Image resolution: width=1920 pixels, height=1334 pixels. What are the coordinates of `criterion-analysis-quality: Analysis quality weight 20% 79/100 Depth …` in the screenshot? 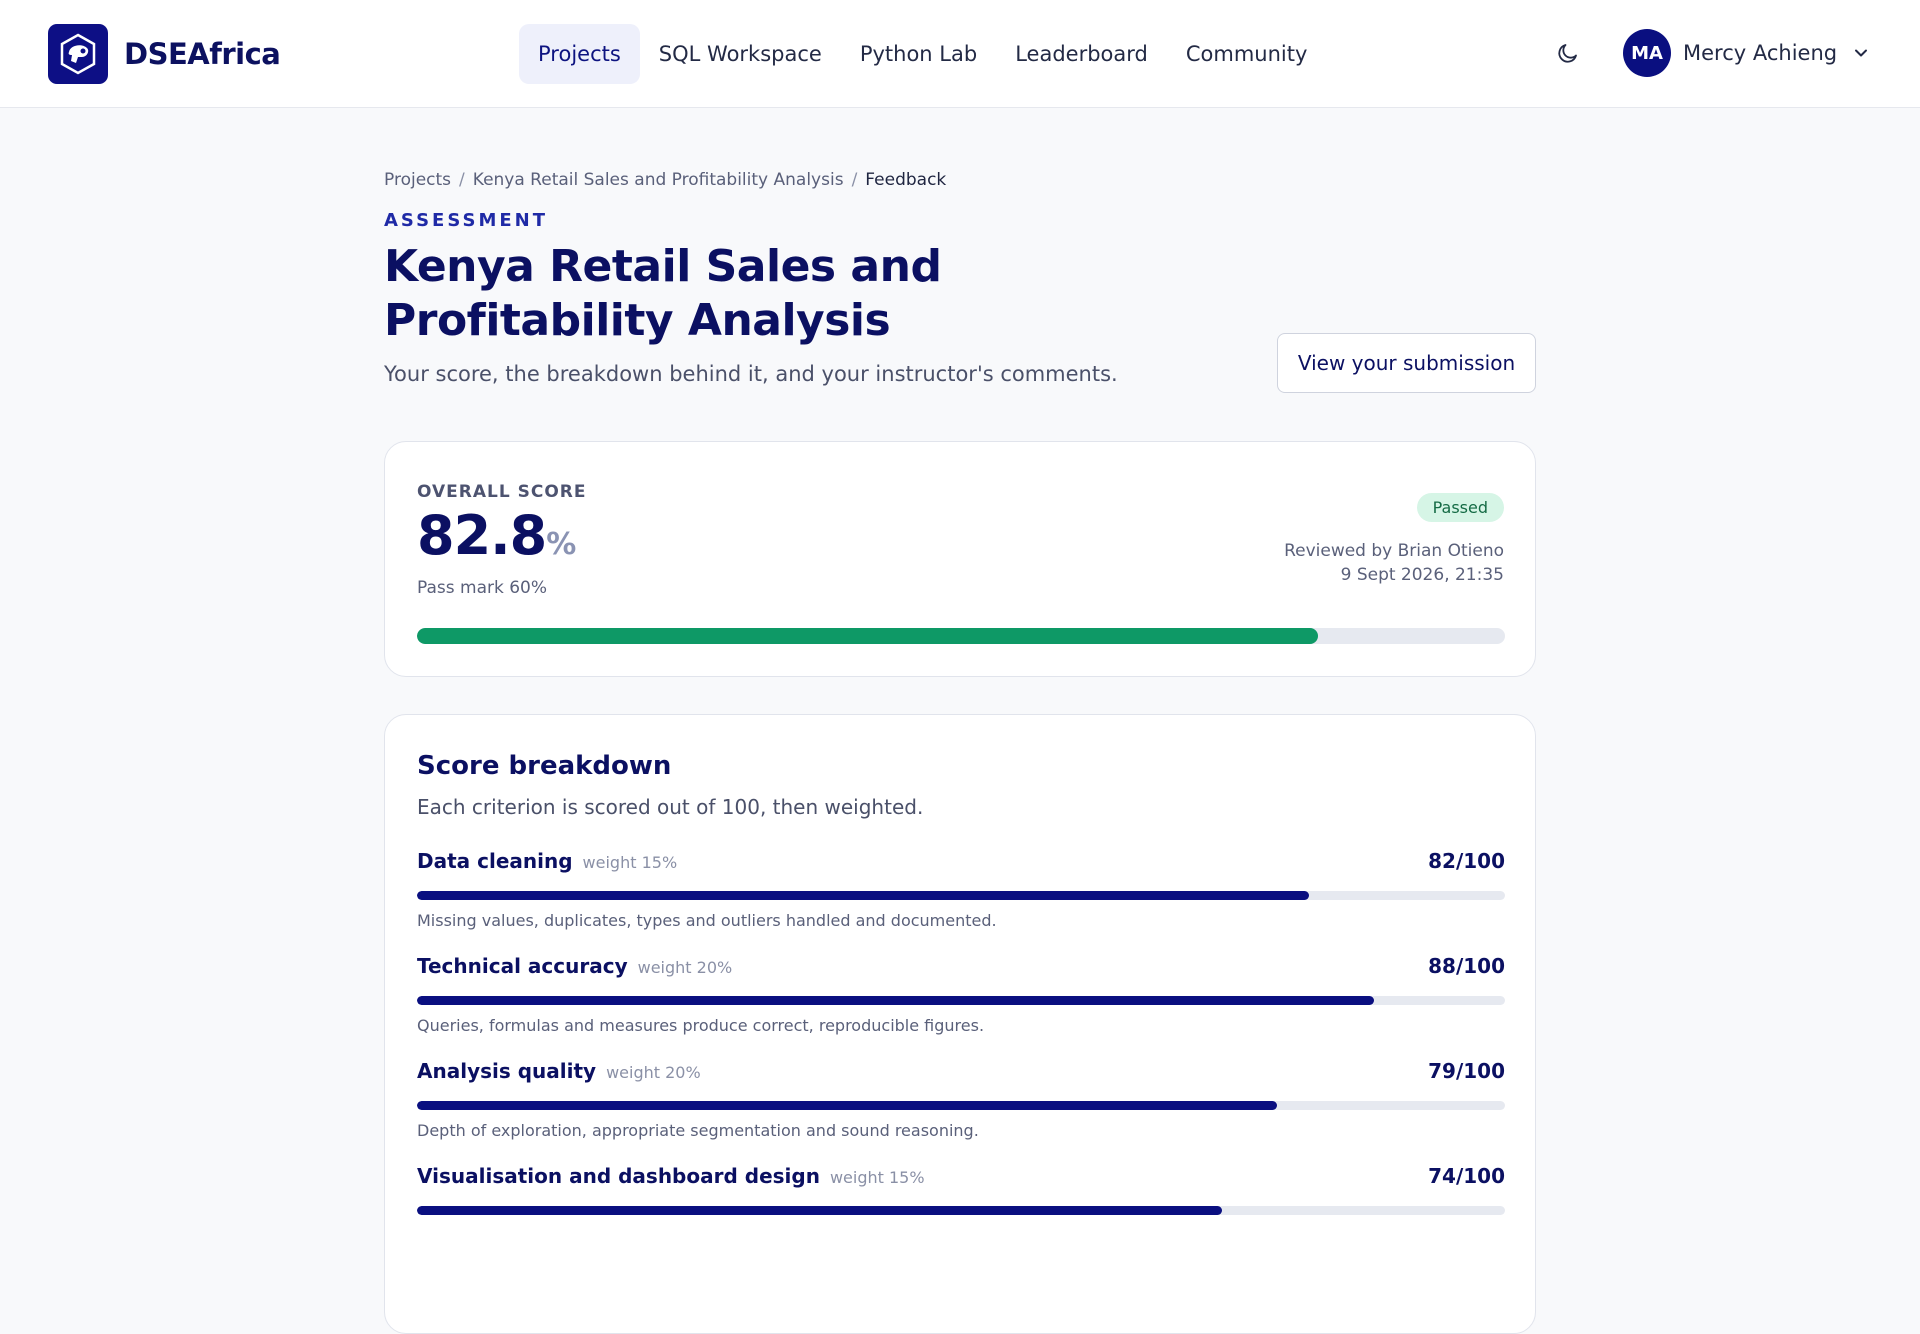 It's located at (961, 1104).